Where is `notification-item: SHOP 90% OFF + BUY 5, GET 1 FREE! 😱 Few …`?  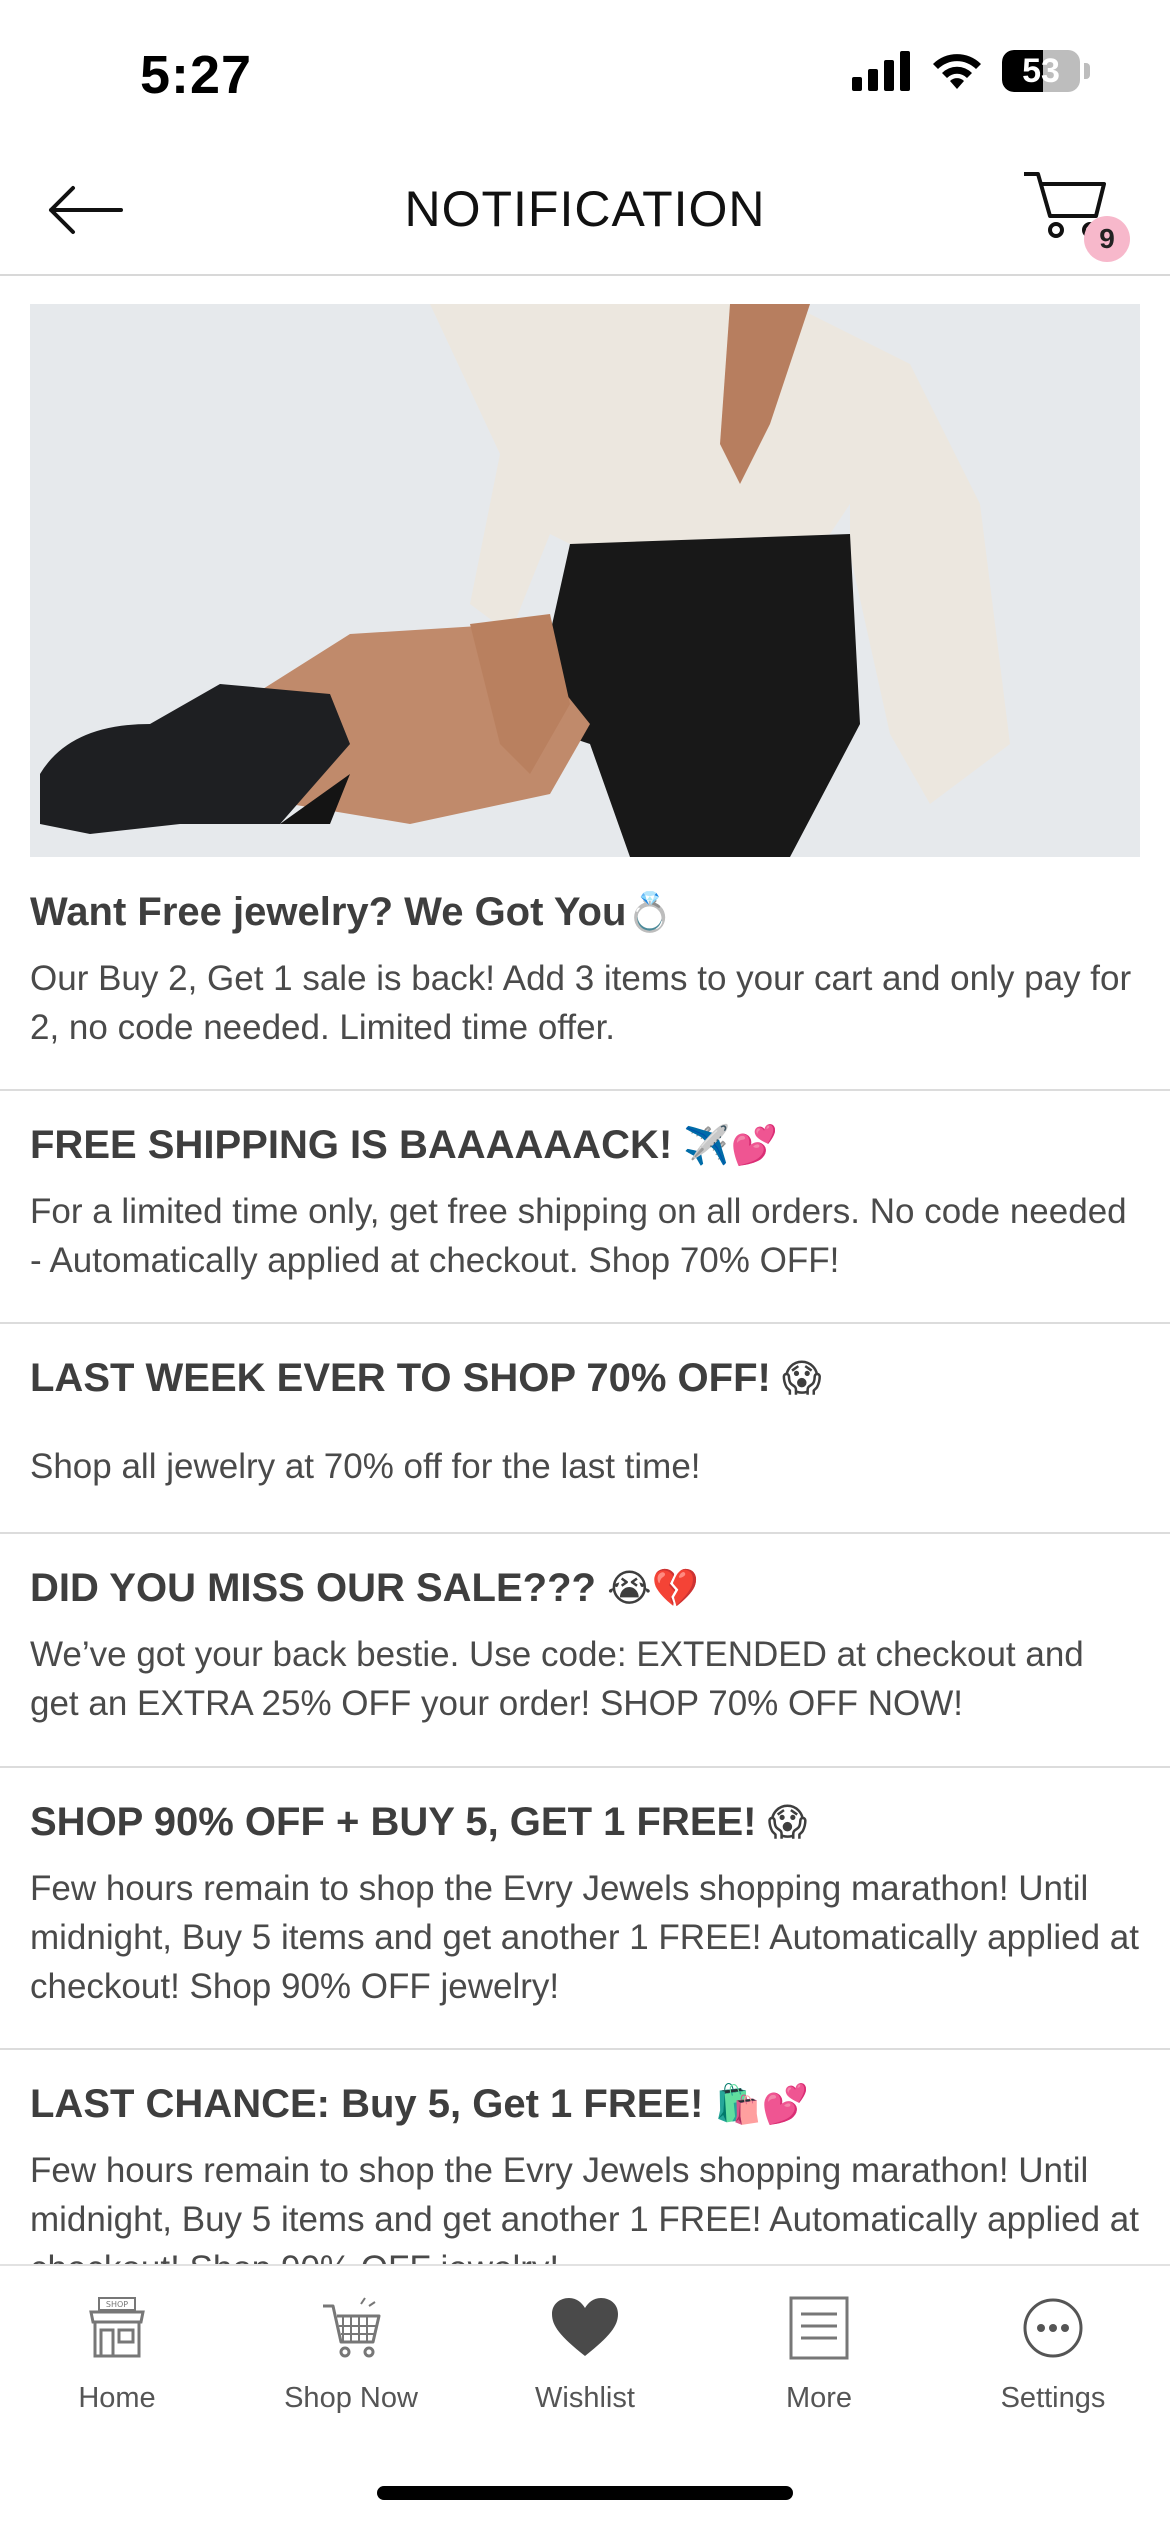
notification-item: SHOP 90% OFF + BUY 5, GET 1 FREE! 😱 Few … is located at coordinates (585, 1904).